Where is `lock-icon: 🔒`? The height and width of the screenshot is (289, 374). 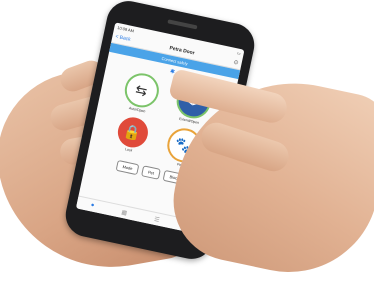 lock-icon: 🔒 is located at coordinates (132, 132).